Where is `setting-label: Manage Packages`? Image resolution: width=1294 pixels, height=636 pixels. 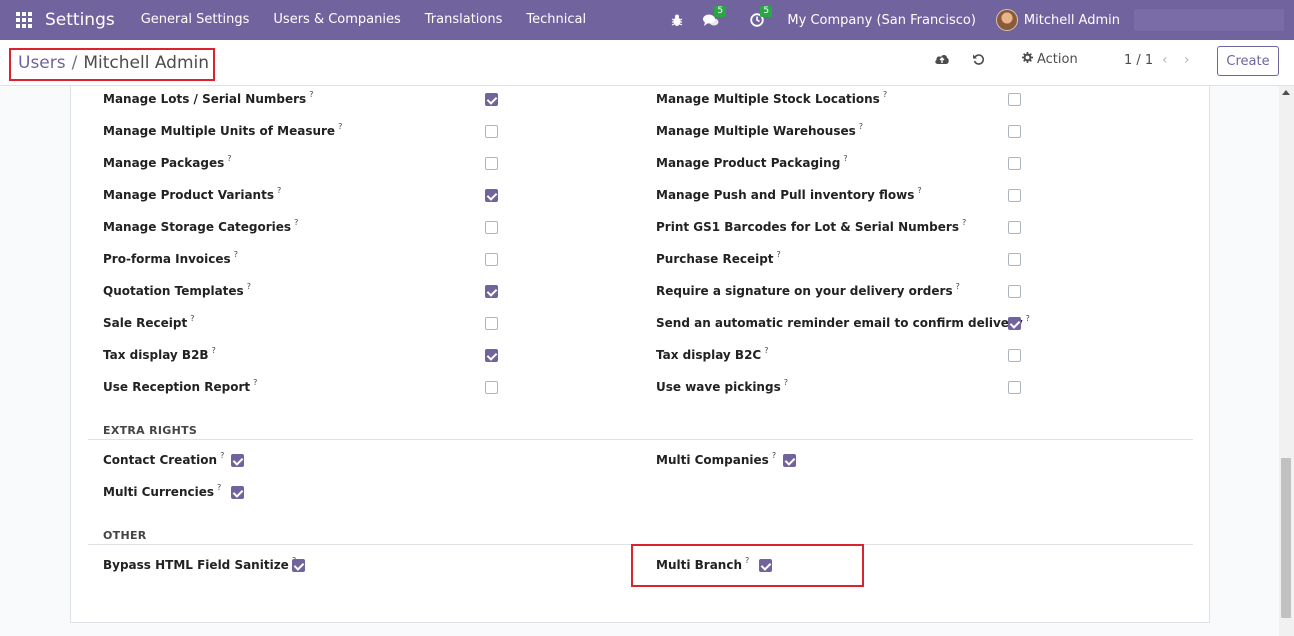 setting-label: Manage Packages is located at coordinates (164, 163).